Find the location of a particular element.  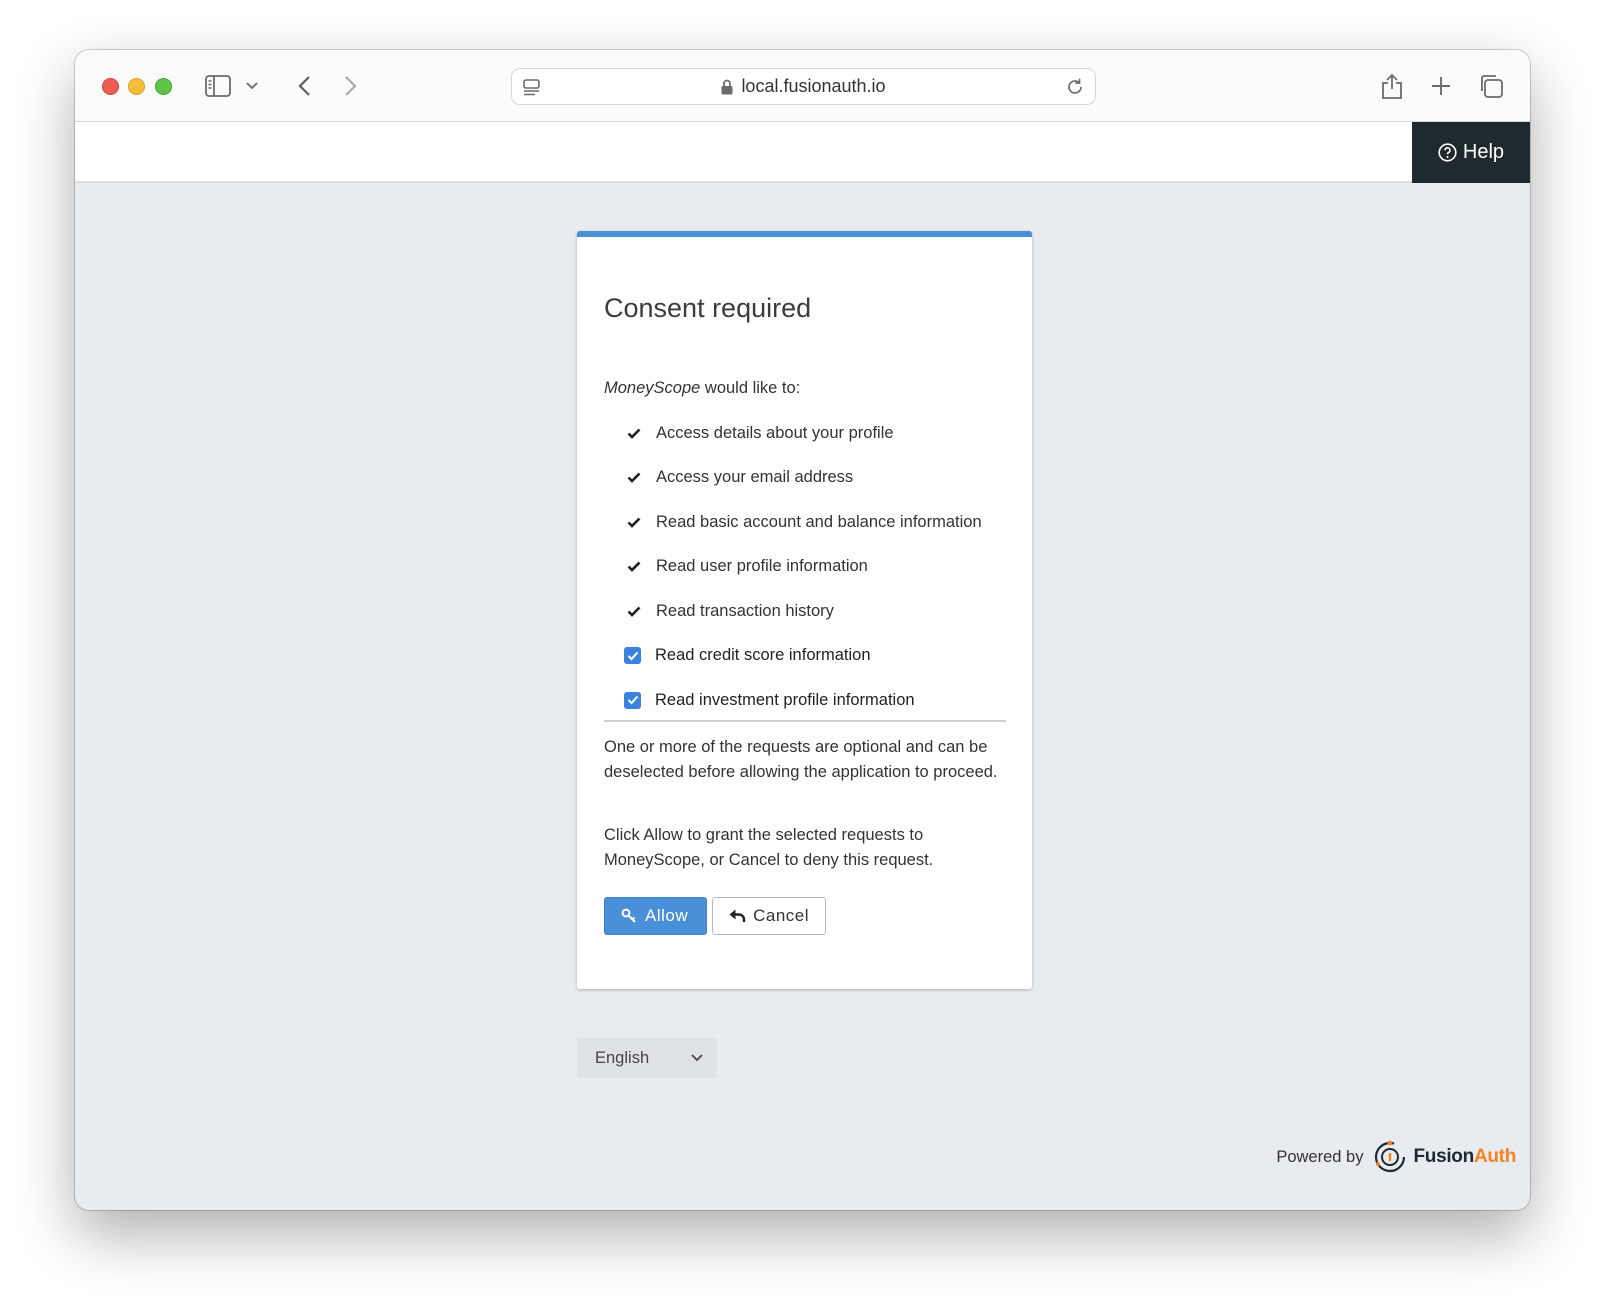

key-icon is located at coordinates (628, 915).